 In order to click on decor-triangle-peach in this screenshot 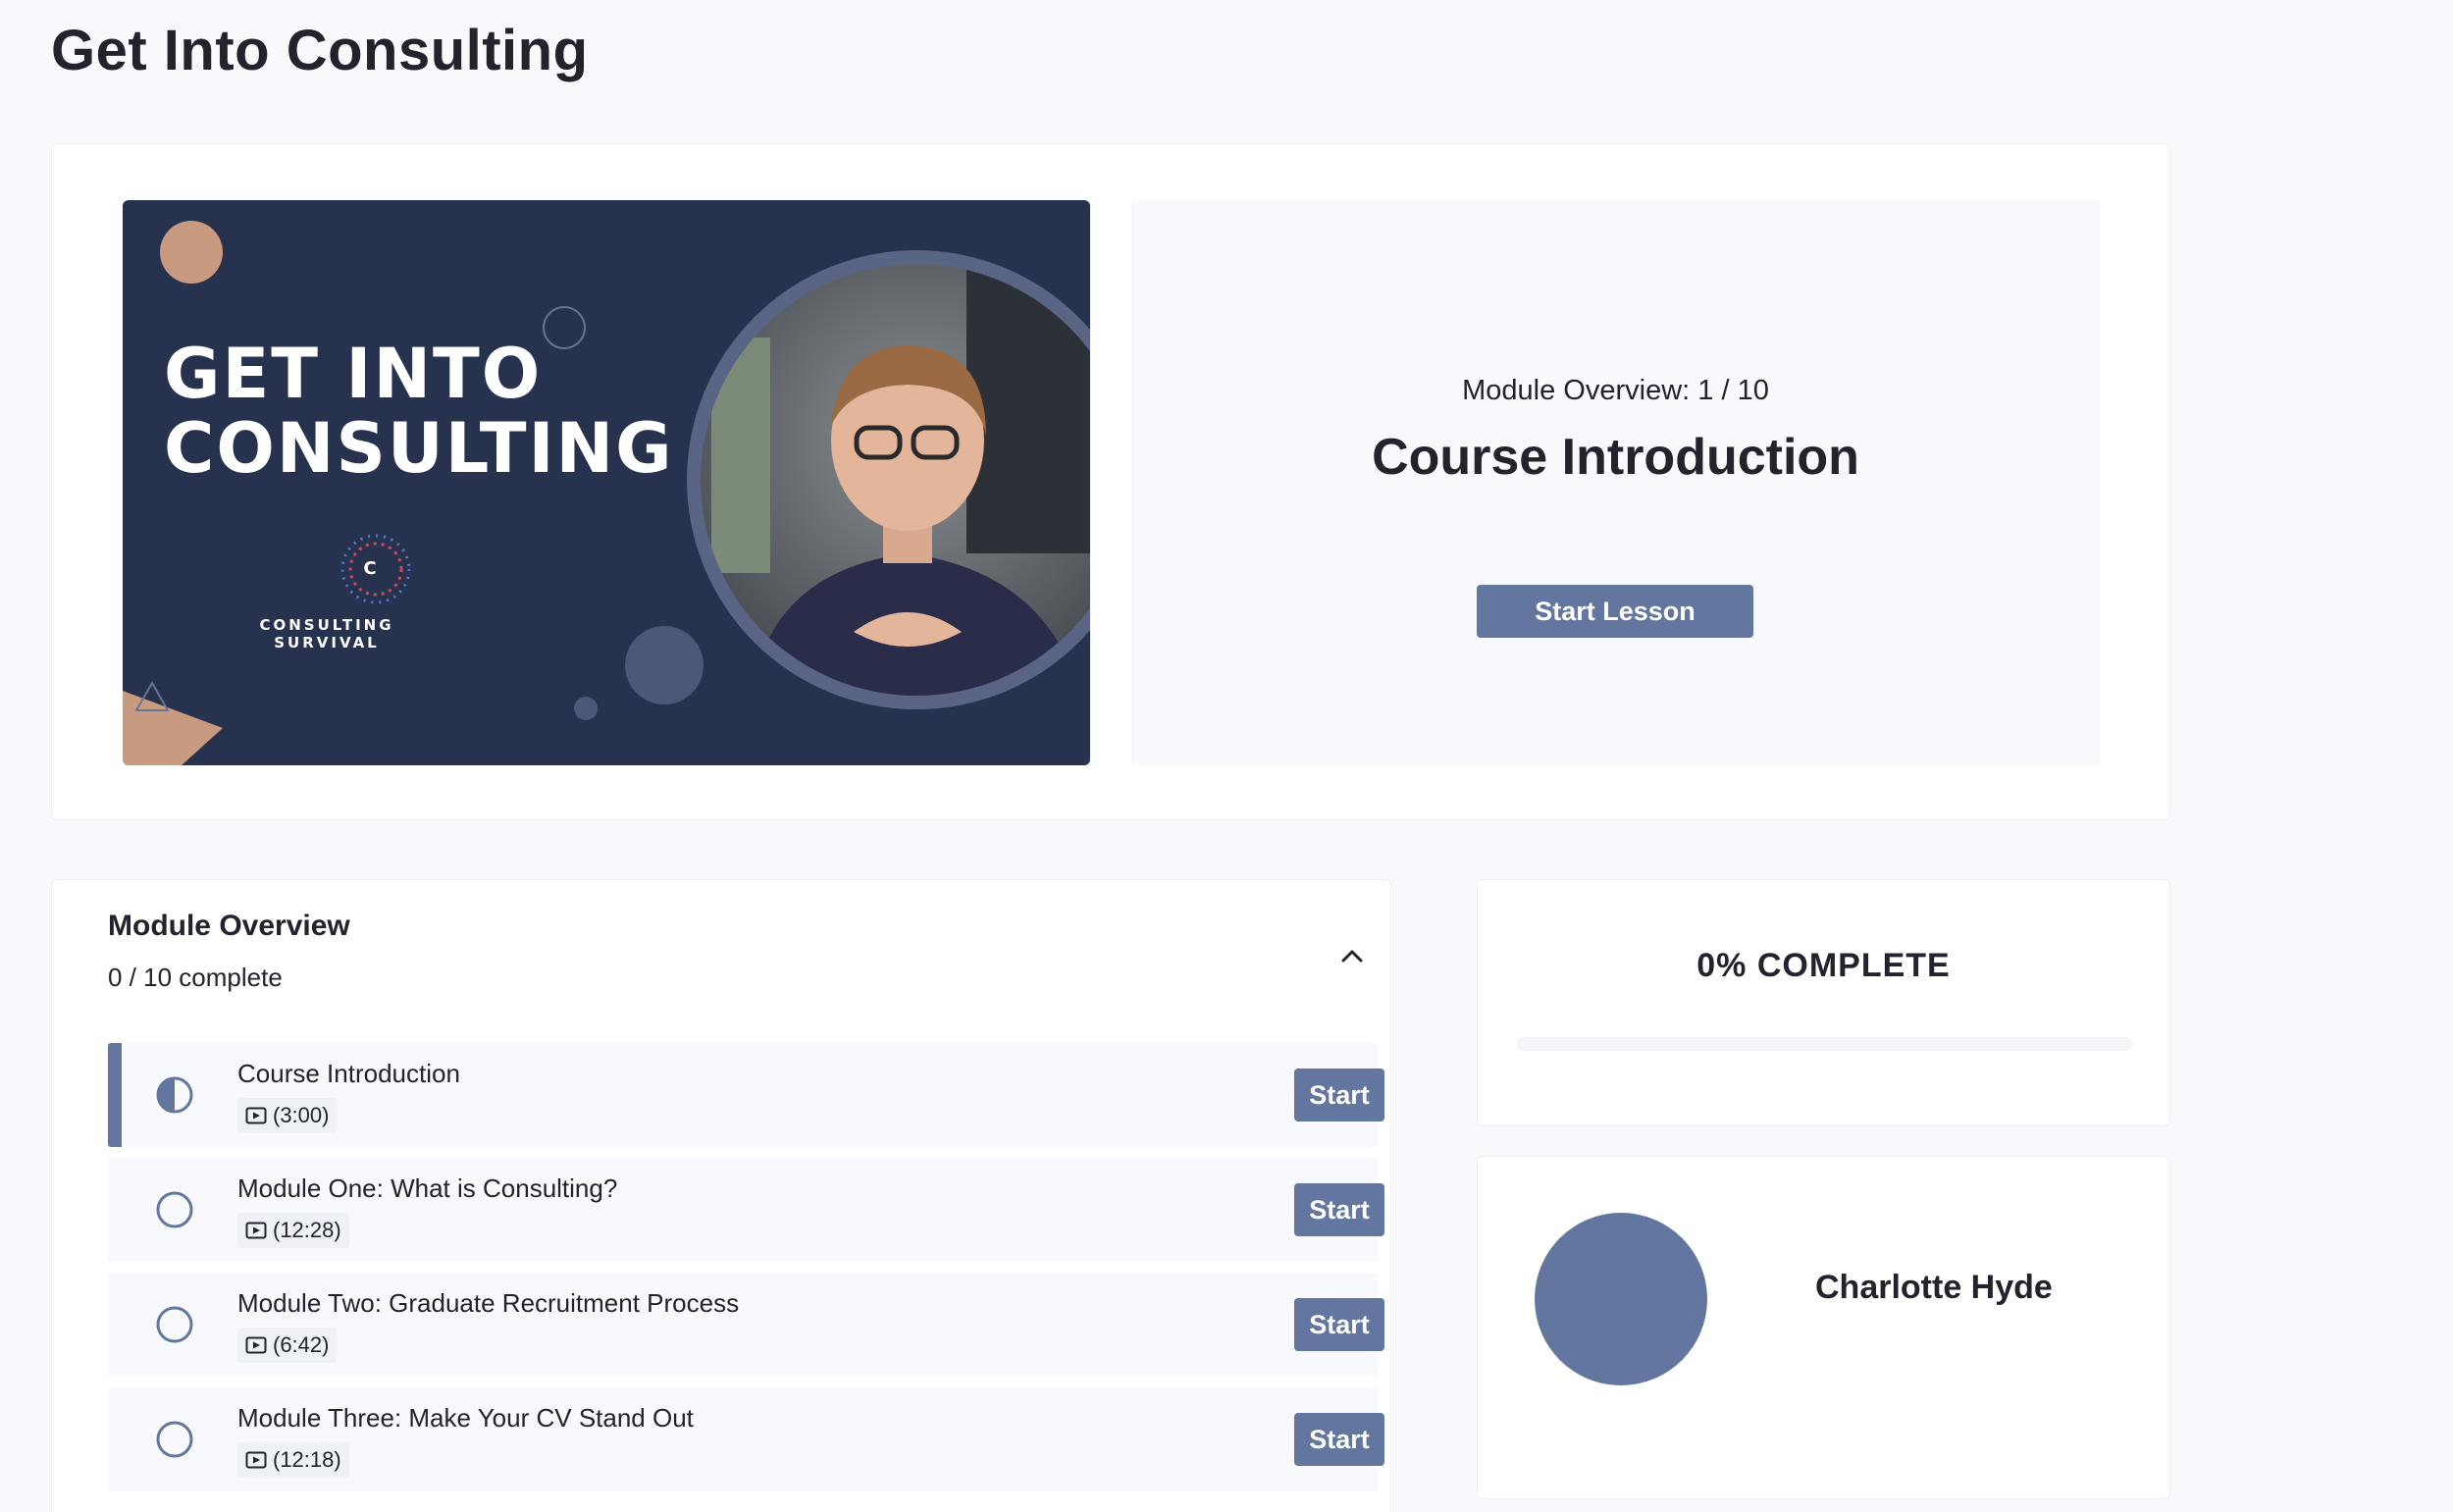, I will do `click(173, 728)`.